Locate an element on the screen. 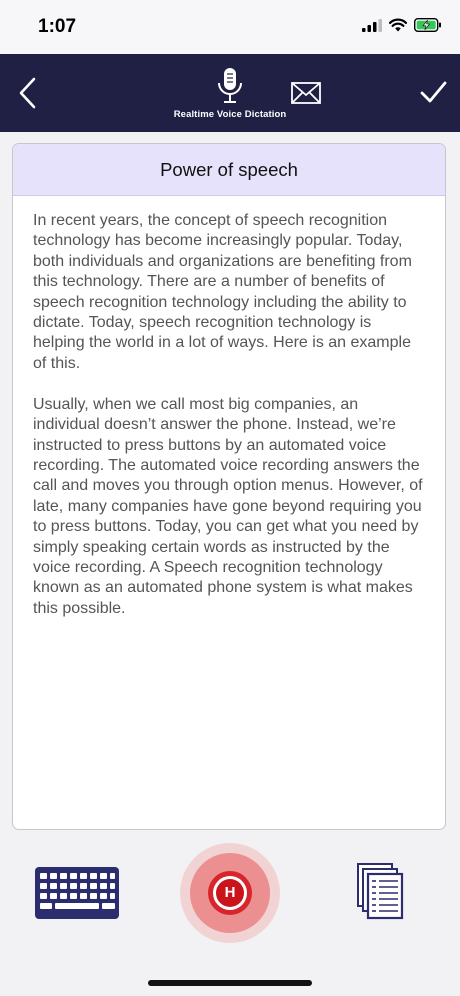  document-title-bar: Power of speech is located at coordinates (229, 170).